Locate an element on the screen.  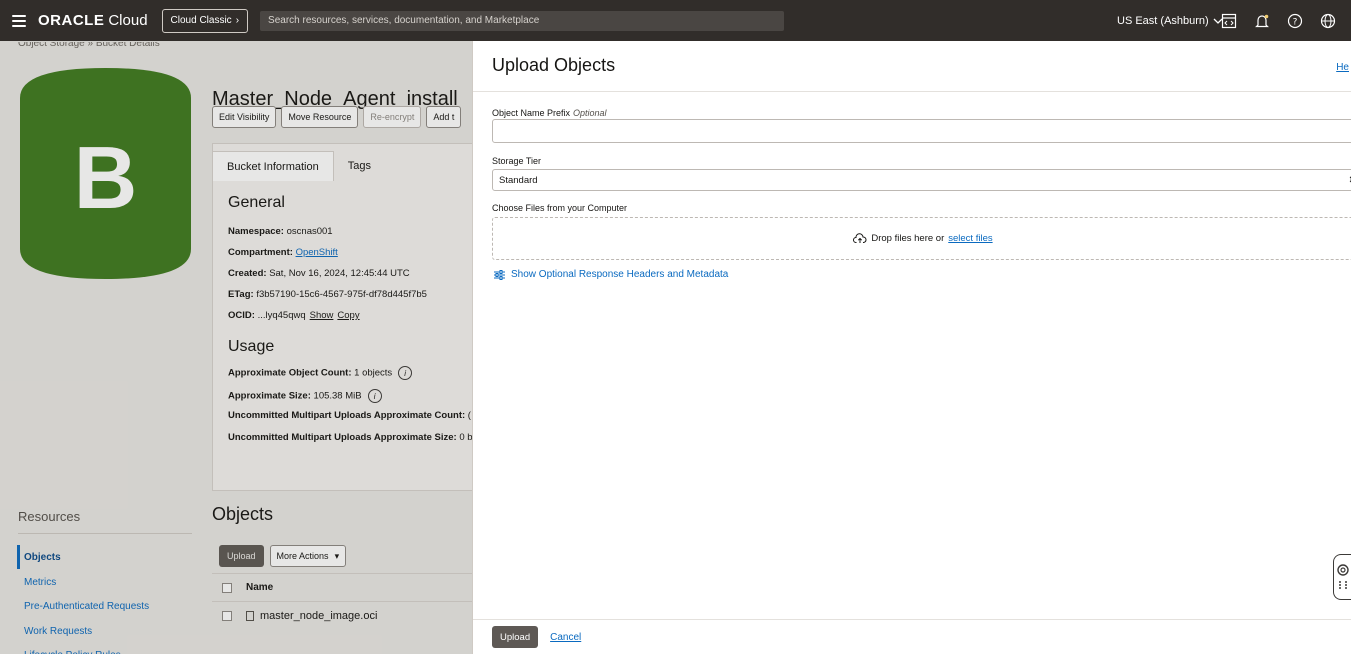
edit-visibility-button: Edit Visibility is located at coordinates (244, 117).